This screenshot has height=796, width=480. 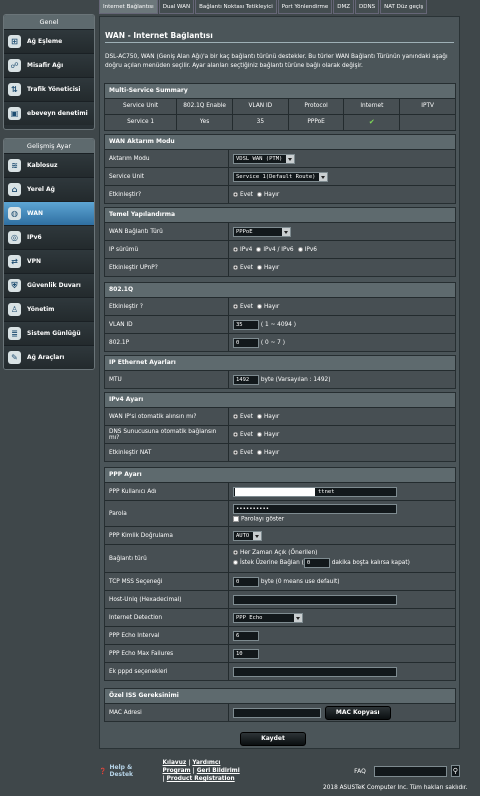 I want to click on help-icon: ❓, so click(x=103, y=771).